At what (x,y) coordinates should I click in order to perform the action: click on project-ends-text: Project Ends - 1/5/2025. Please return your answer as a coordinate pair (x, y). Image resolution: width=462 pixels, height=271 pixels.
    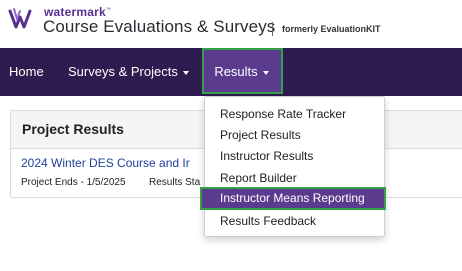
    Looking at the image, I should click on (73, 182).